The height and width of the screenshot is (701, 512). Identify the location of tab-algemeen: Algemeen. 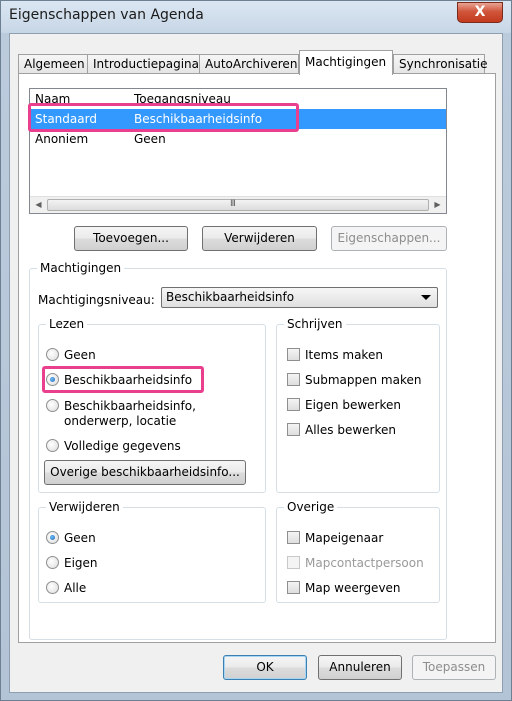
(53, 64).